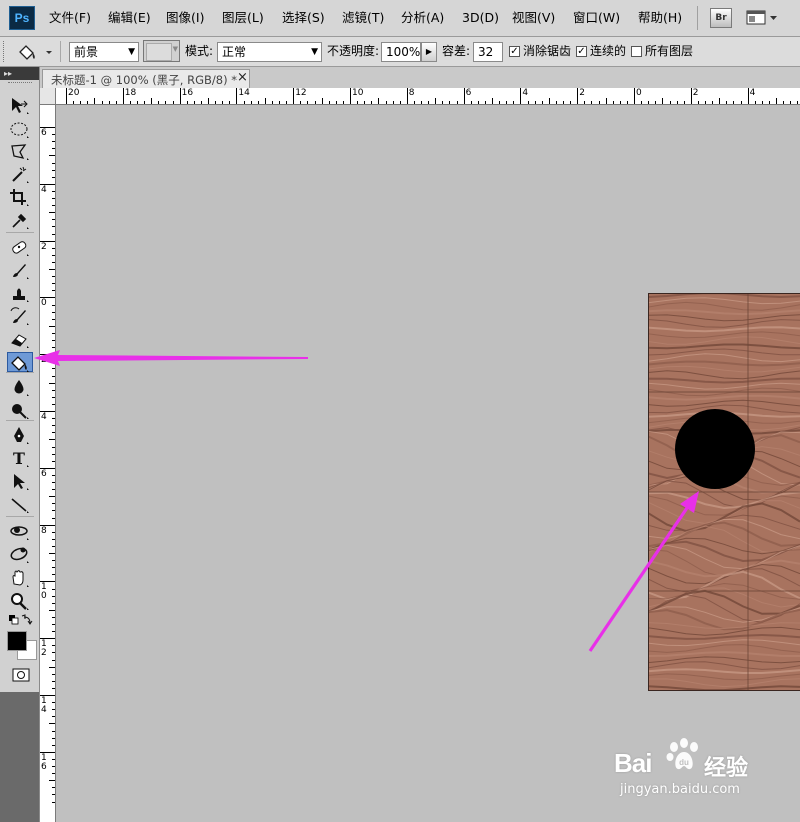 This screenshot has height=822, width=800. I want to click on tool-magic-wand, so click(20, 174).